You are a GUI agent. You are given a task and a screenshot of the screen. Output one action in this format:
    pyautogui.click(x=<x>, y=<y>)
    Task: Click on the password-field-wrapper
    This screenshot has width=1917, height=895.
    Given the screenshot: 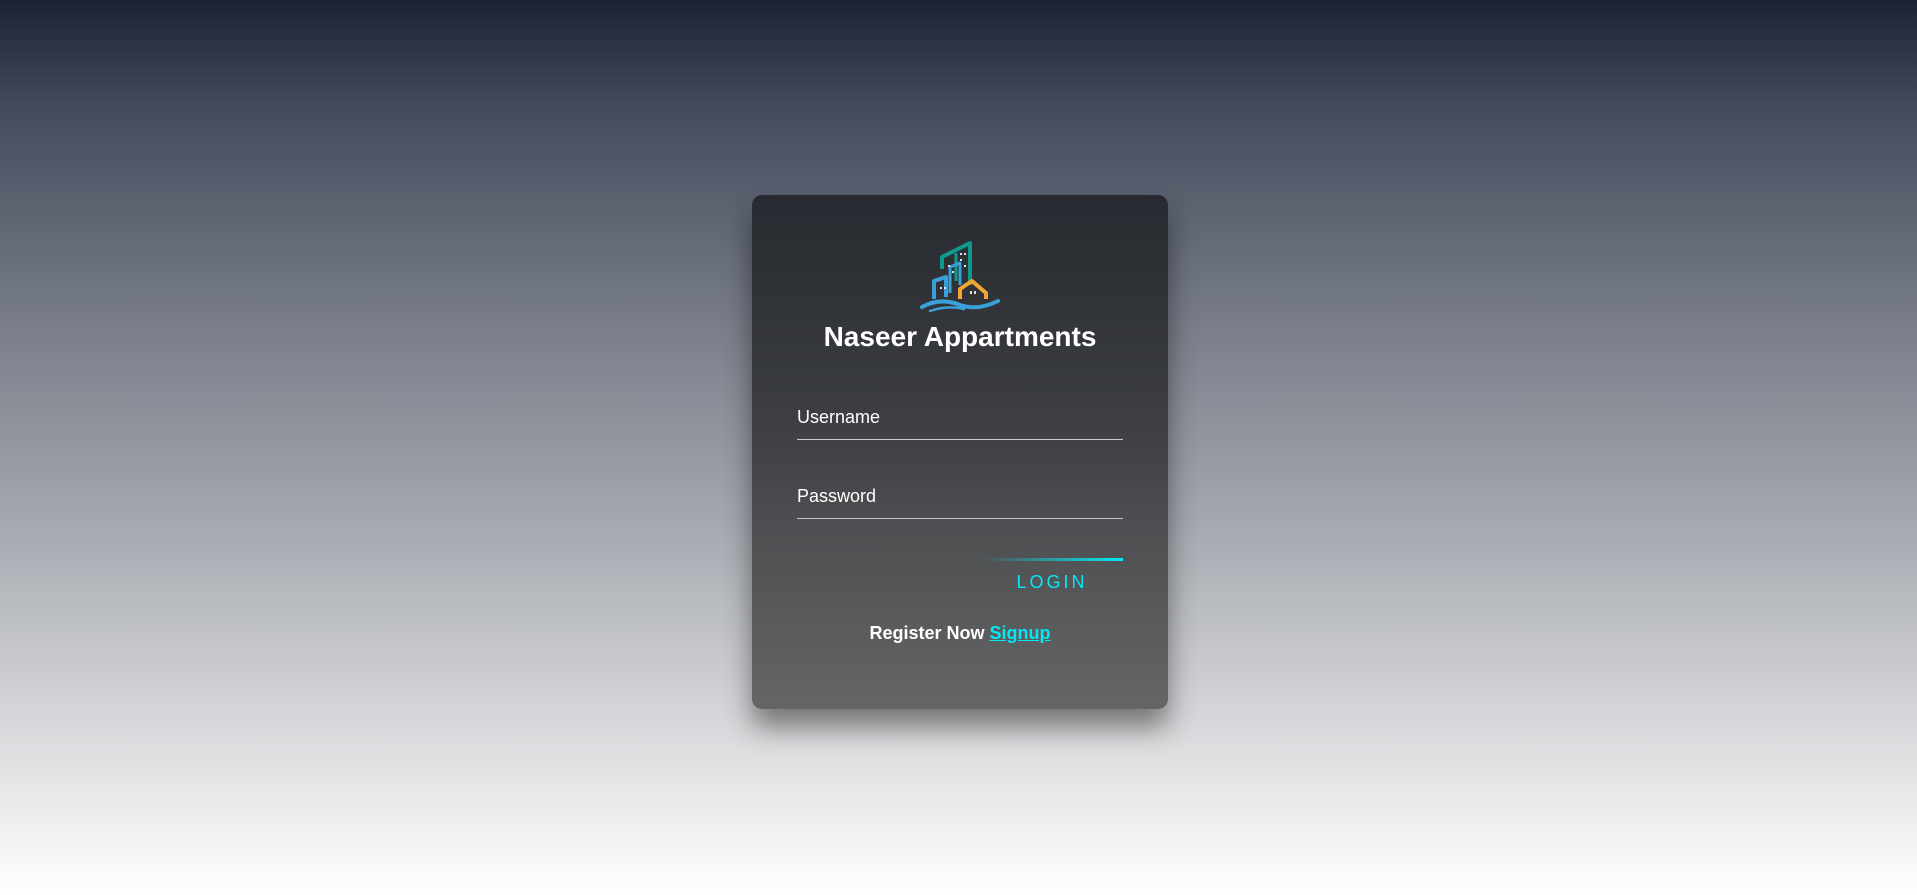 What is the action you would take?
    pyautogui.click(x=960, y=496)
    